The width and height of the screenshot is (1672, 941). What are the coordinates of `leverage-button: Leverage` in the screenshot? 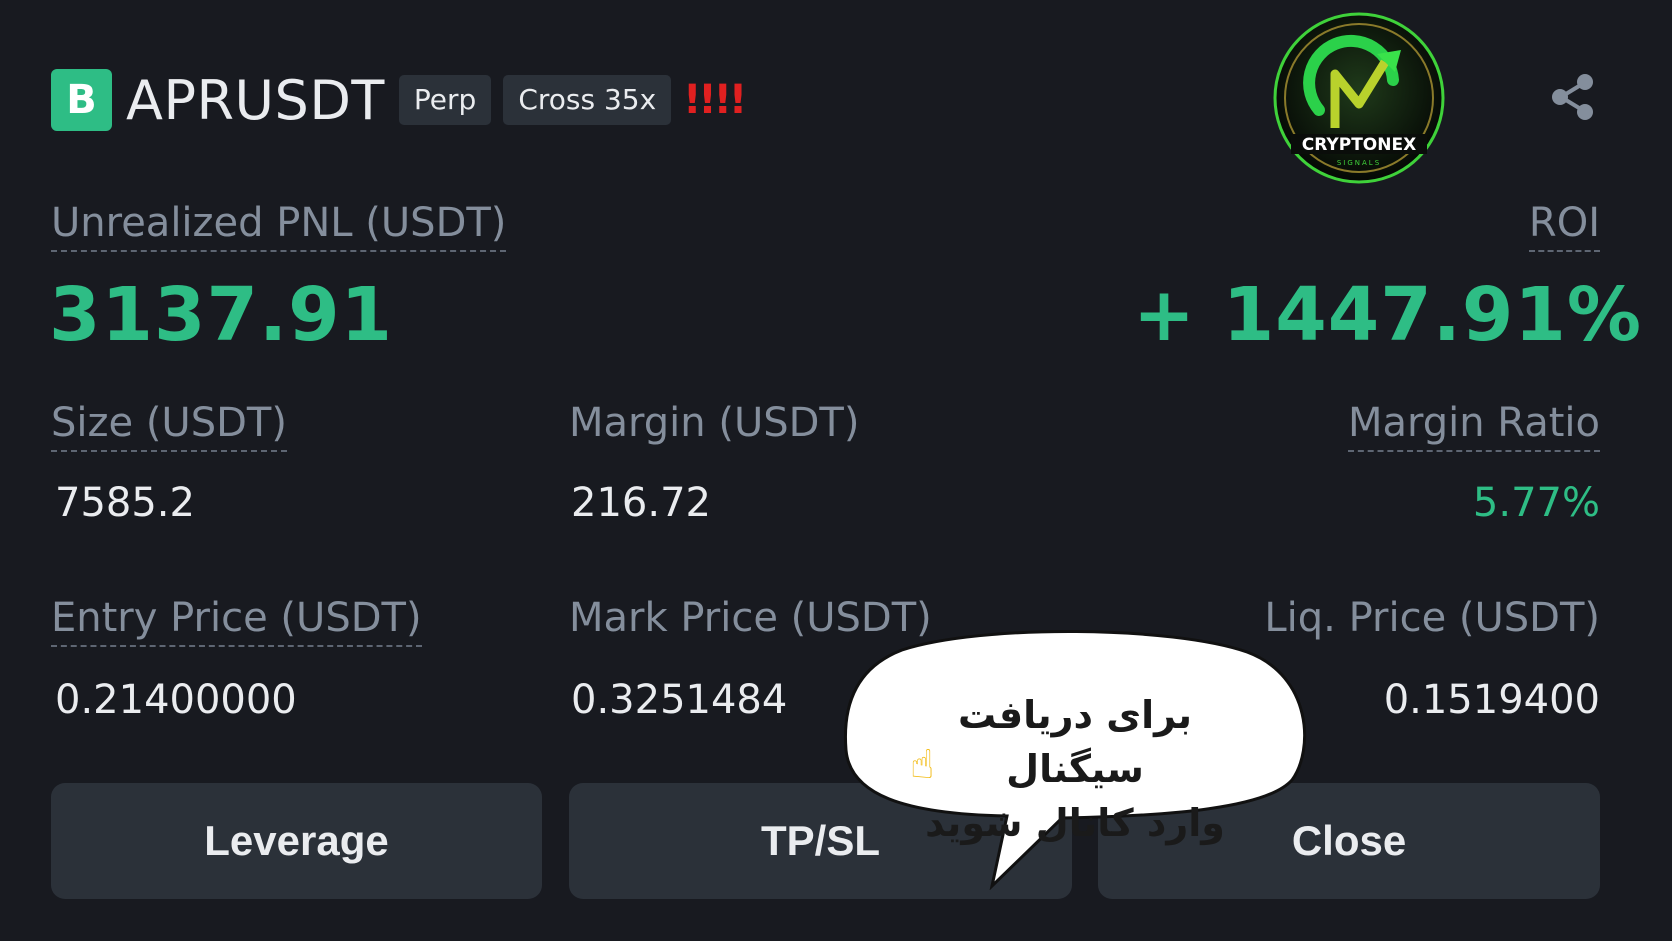 It's located at (296, 841).